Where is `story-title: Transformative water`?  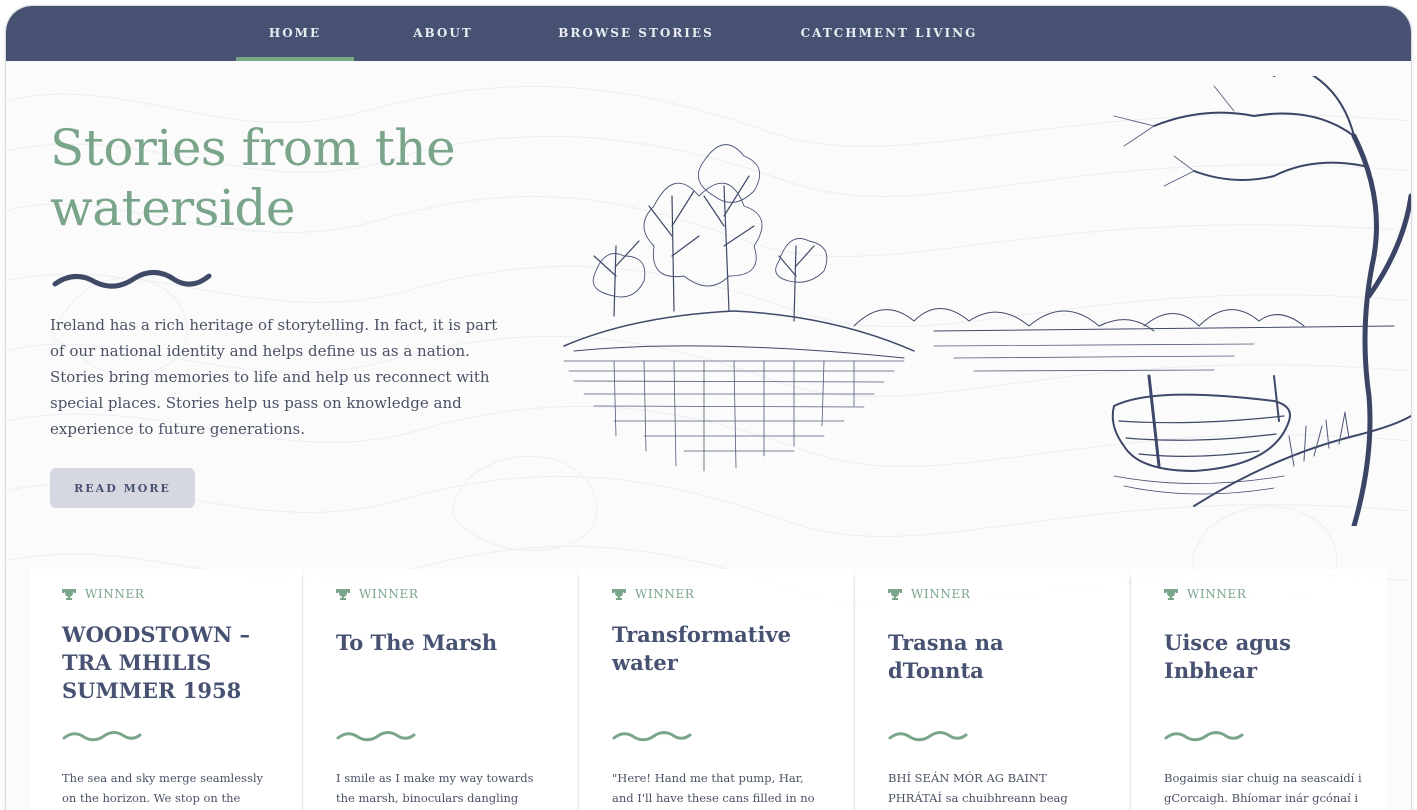 story-title: Transformative water is located at coordinates (719, 649).